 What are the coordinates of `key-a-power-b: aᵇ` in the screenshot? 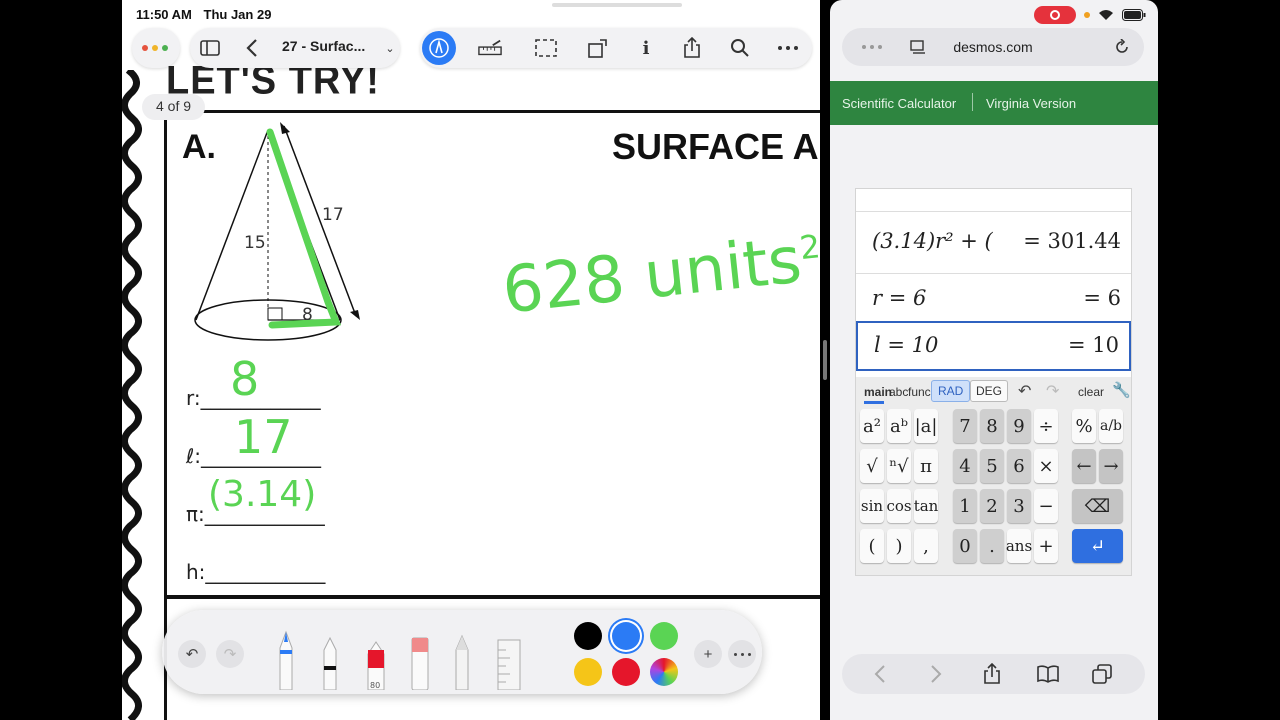 It's located at (899, 426).